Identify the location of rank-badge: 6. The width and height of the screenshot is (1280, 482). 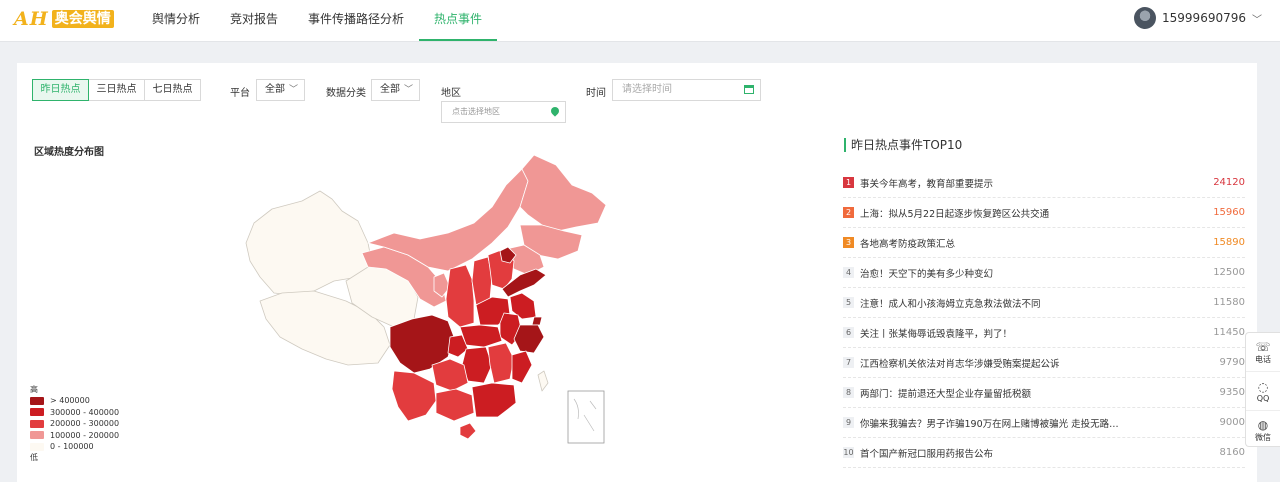
(848, 332).